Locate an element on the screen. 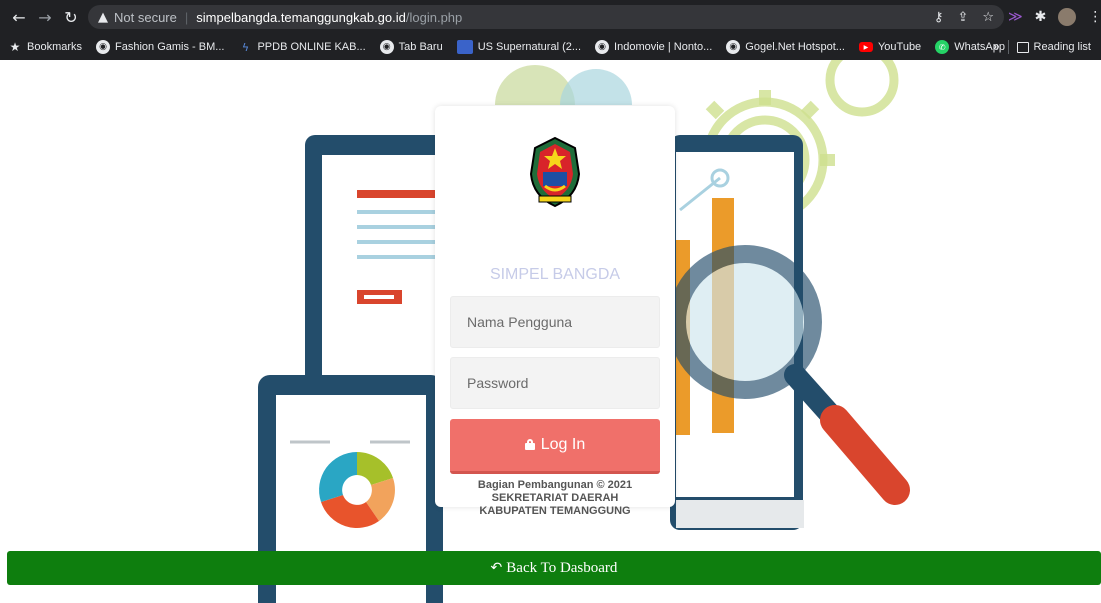  bfl-icon is located at coordinates (464, 47).